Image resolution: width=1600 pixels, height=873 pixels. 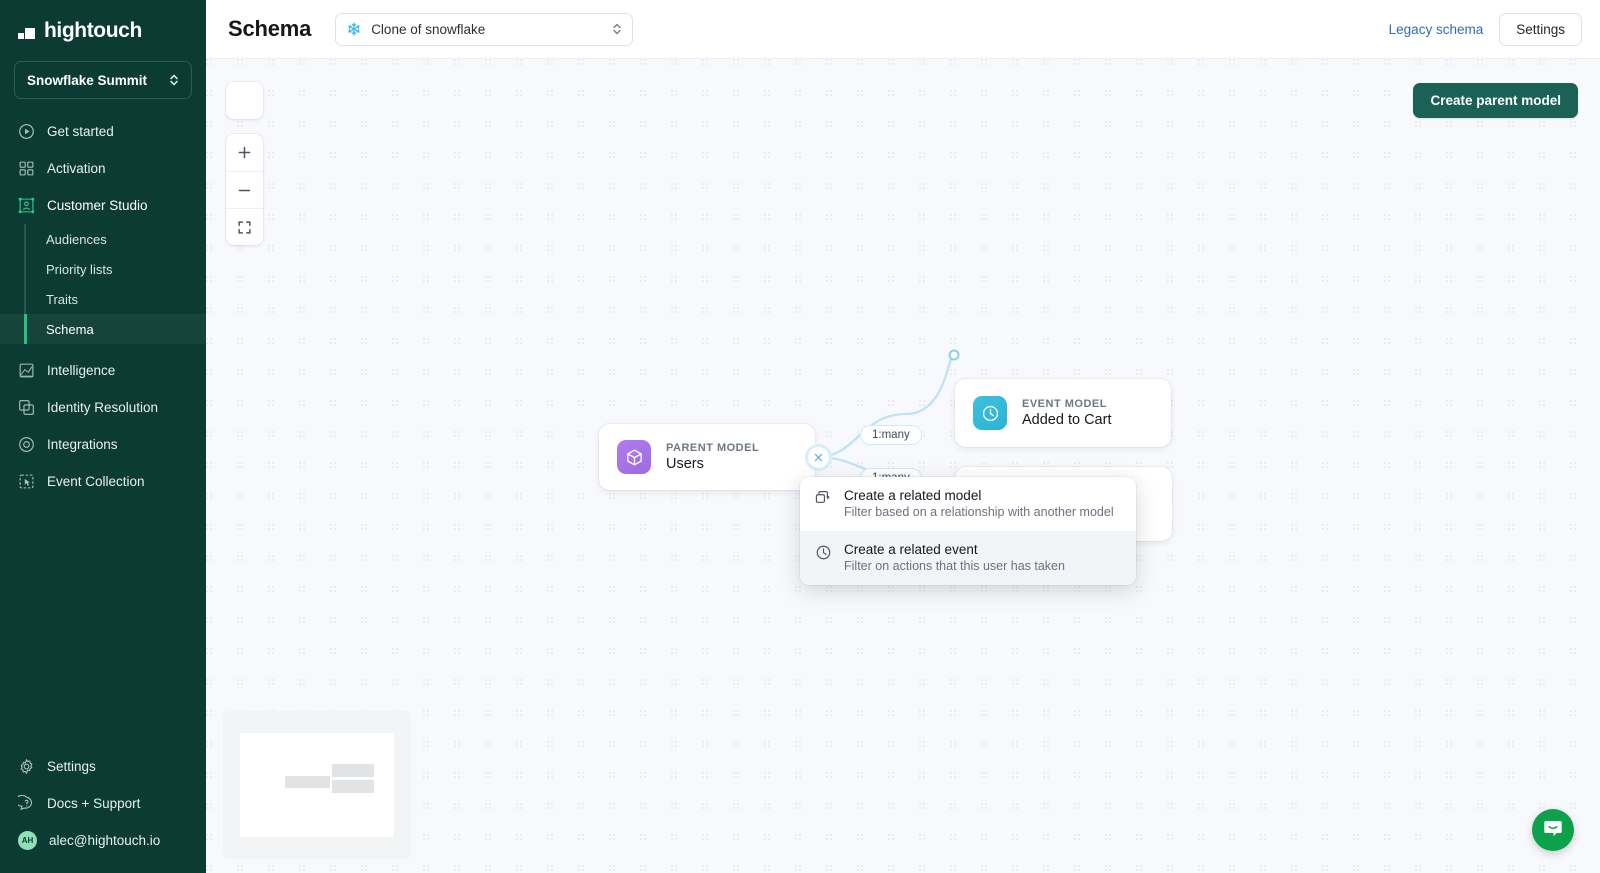 I want to click on snowflake-icon, so click(x=354, y=29).